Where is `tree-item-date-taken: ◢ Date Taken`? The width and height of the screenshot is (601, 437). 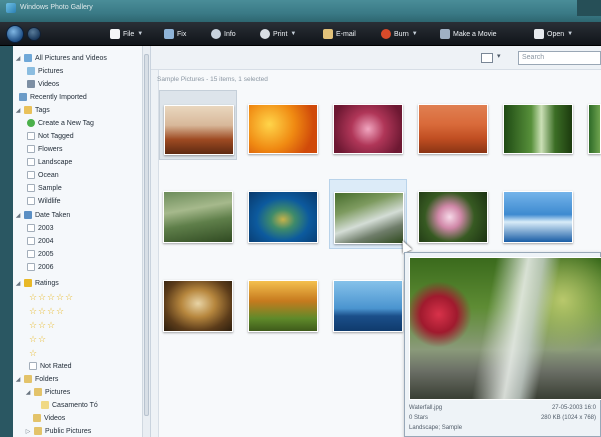 tree-item-date-taken: ◢ Date Taken is located at coordinates (42, 215).